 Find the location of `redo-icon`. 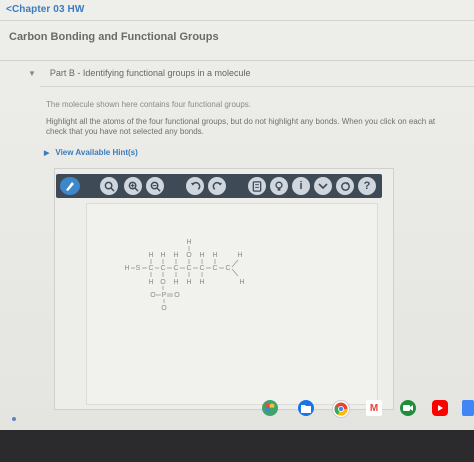

redo-icon is located at coordinates (217, 186).